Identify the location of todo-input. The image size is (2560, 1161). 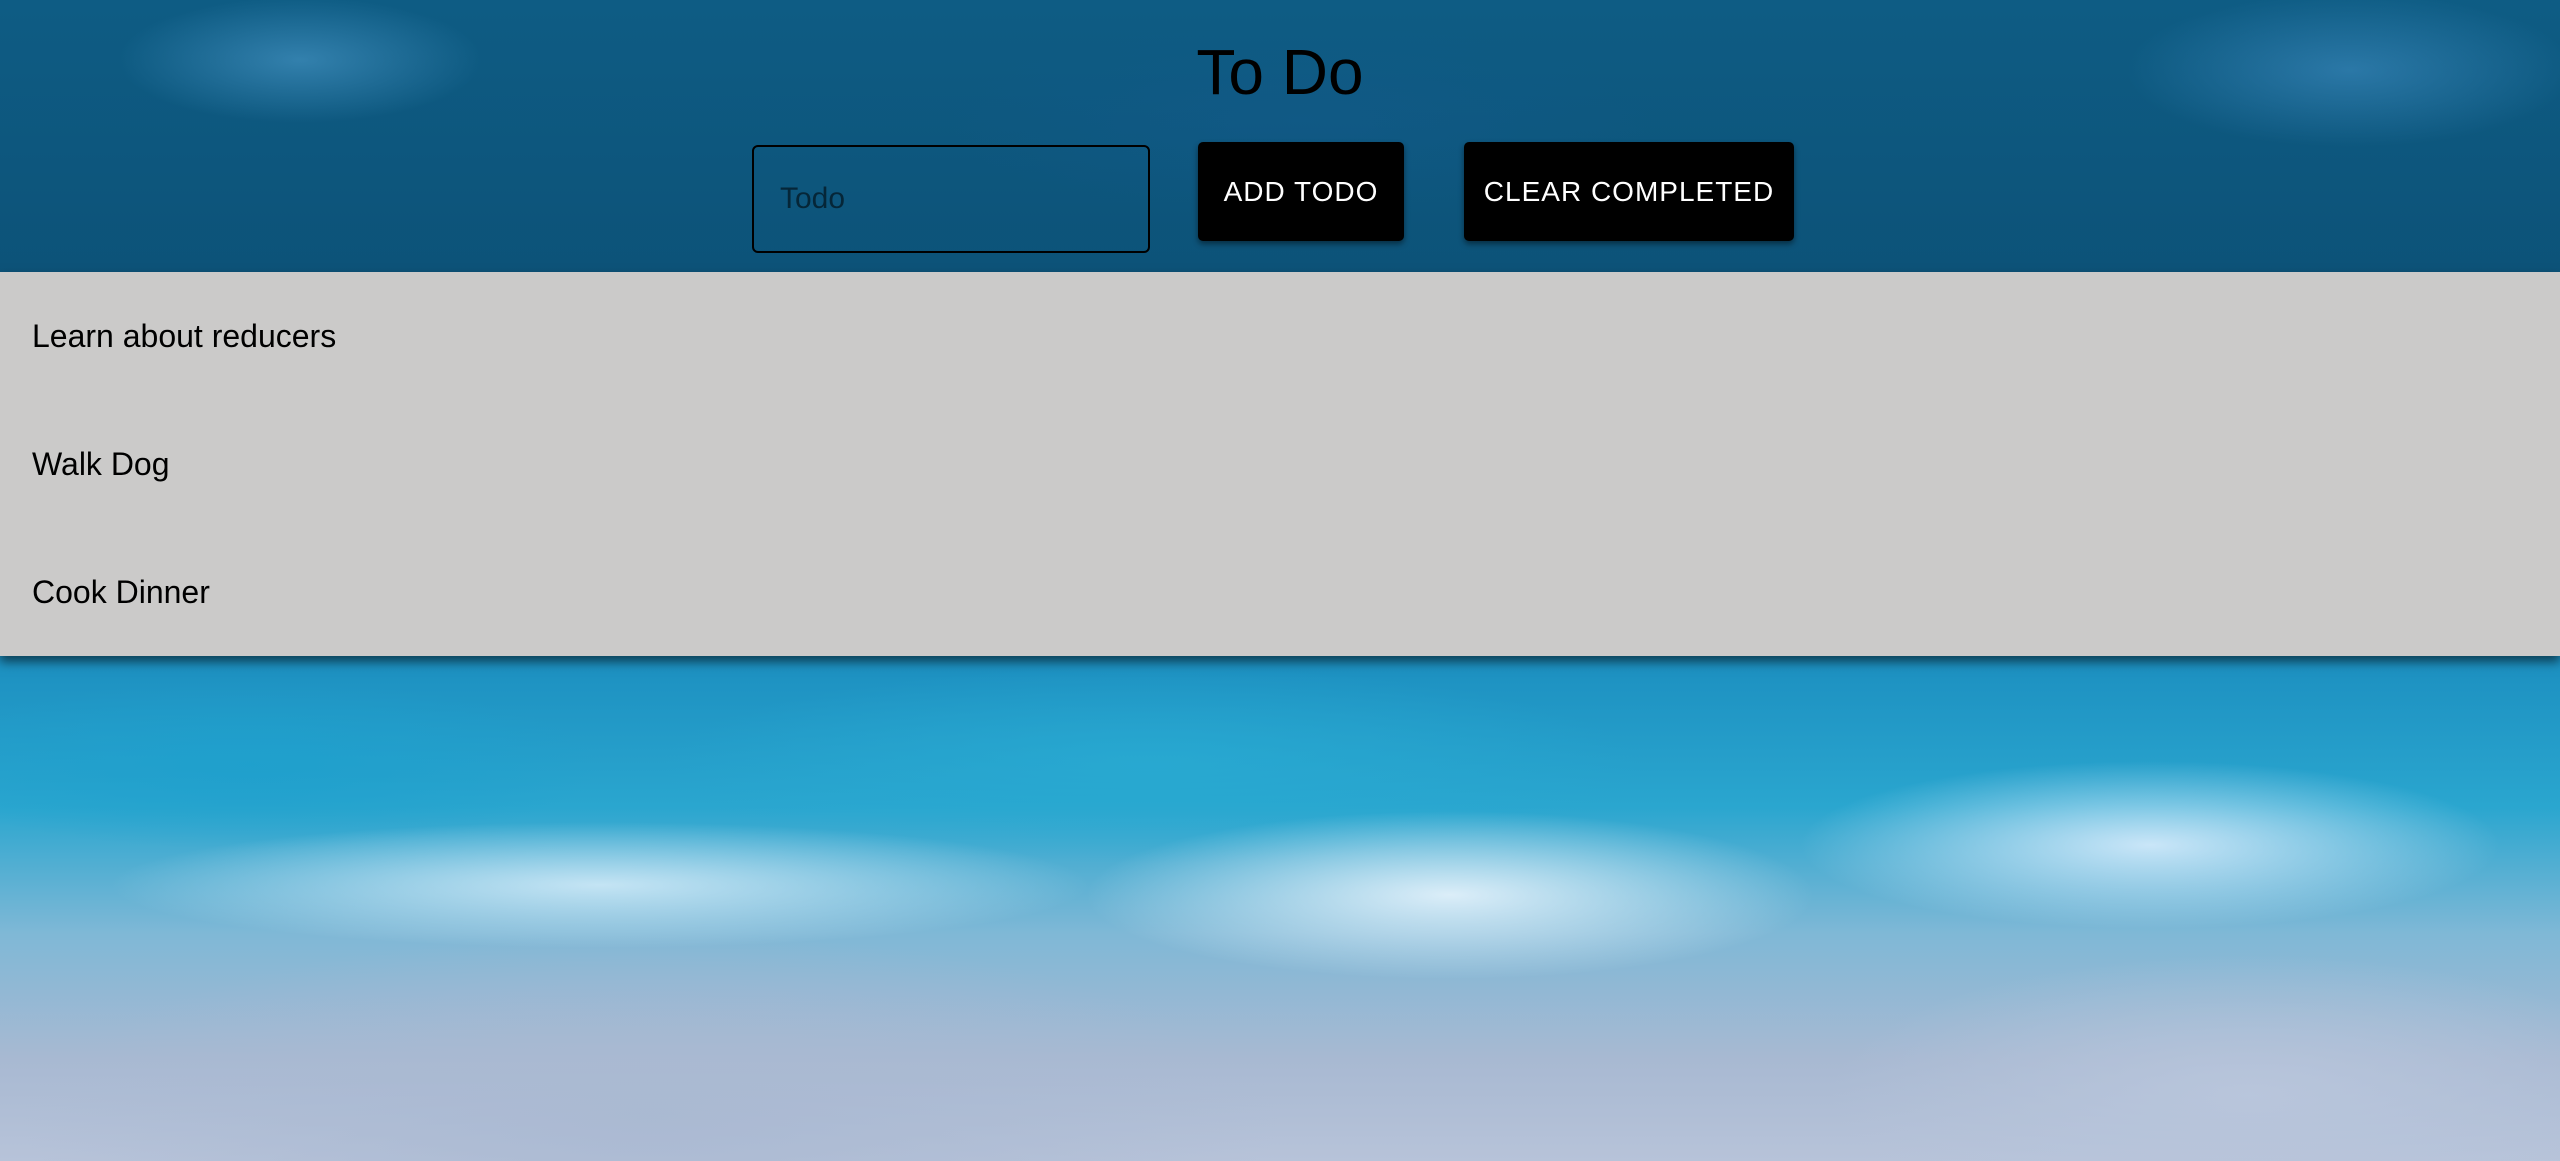
(951, 199).